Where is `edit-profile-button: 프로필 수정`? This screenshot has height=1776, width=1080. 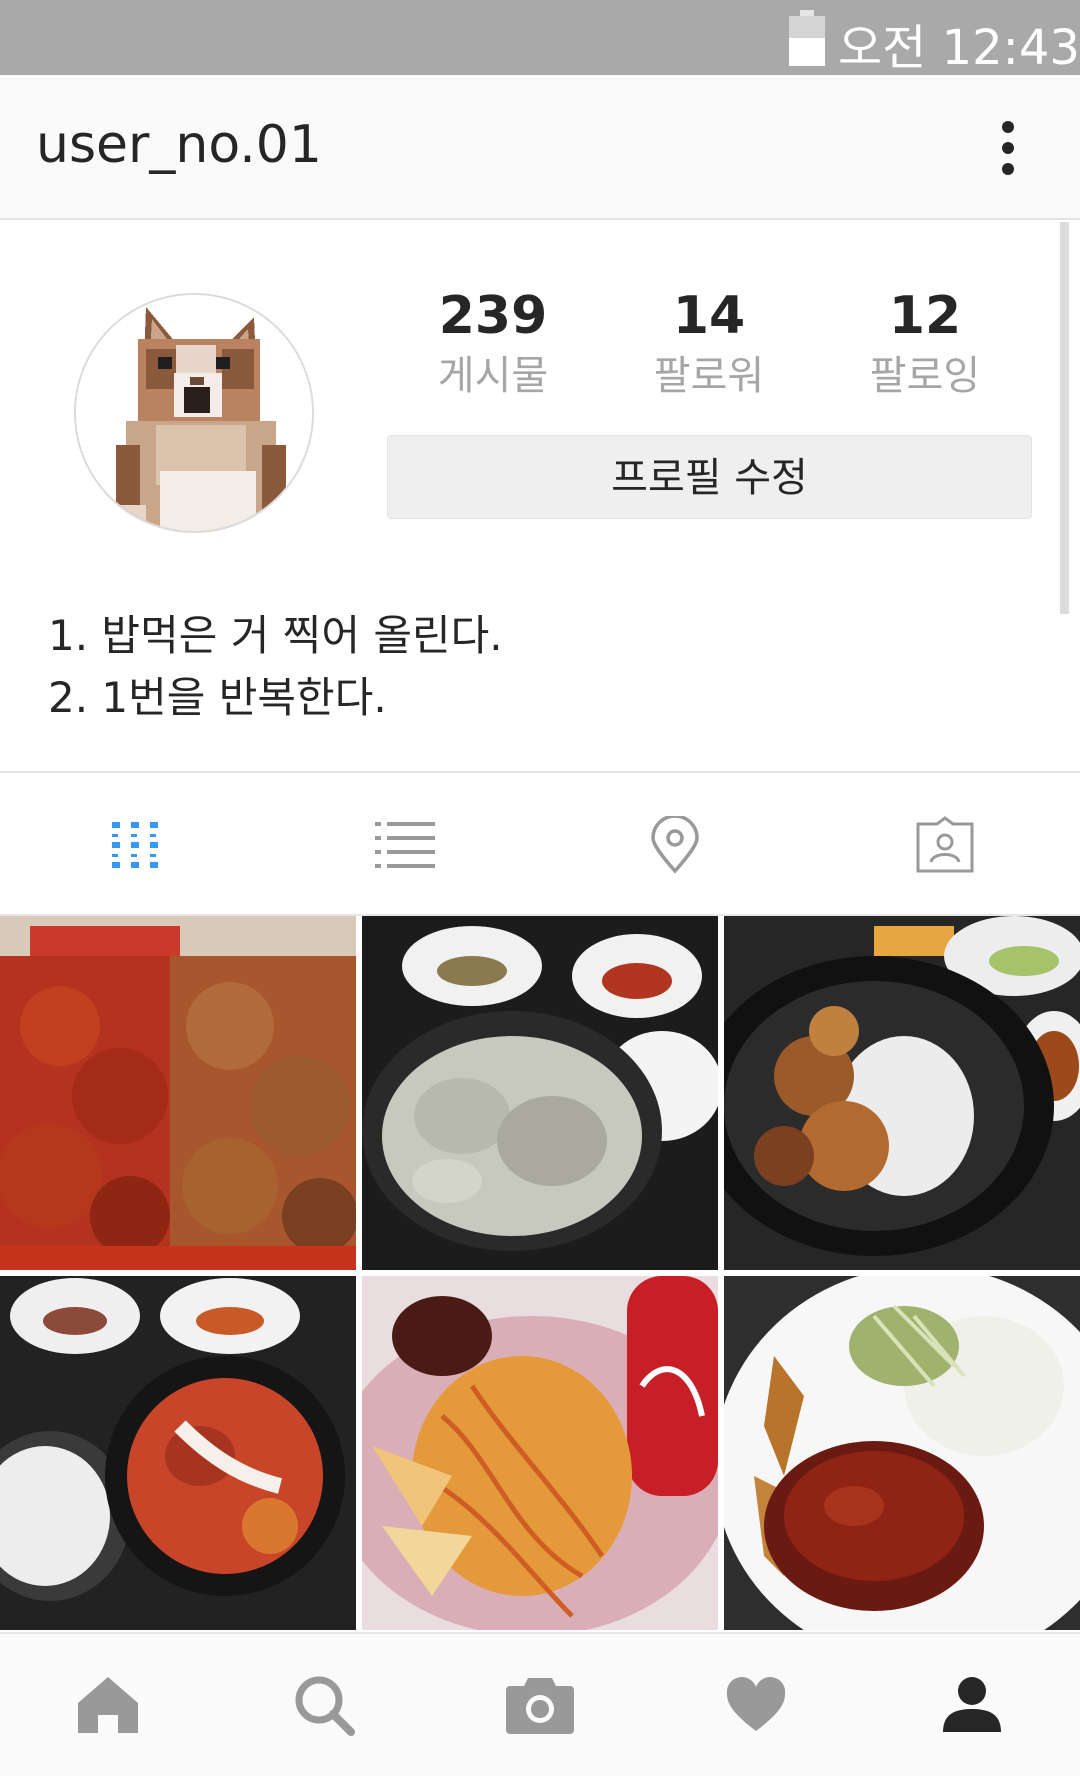 edit-profile-button: 프로필 수정 is located at coordinates (709, 477).